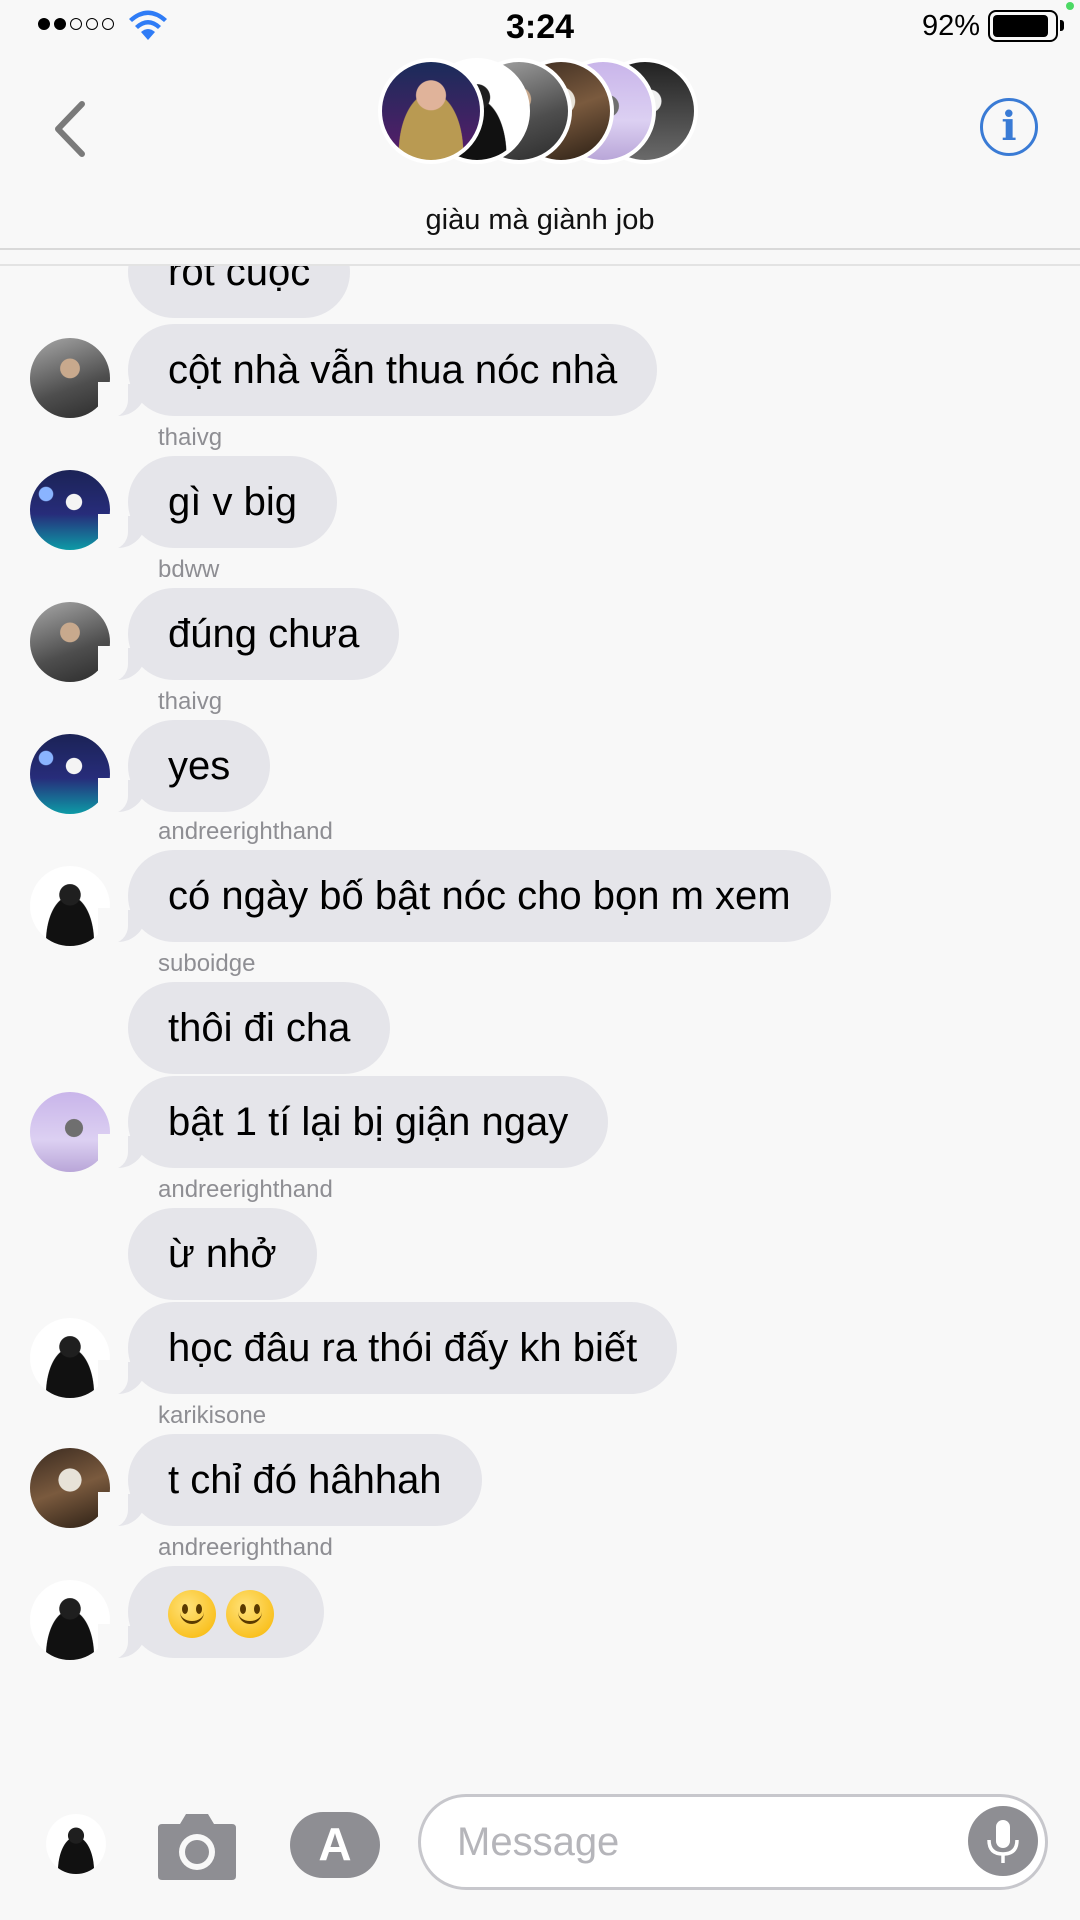  Describe the element at coordinates (290, 1481) in the screenshot. I see `message-bubble: t chỉ đó hâhhah` at that location.